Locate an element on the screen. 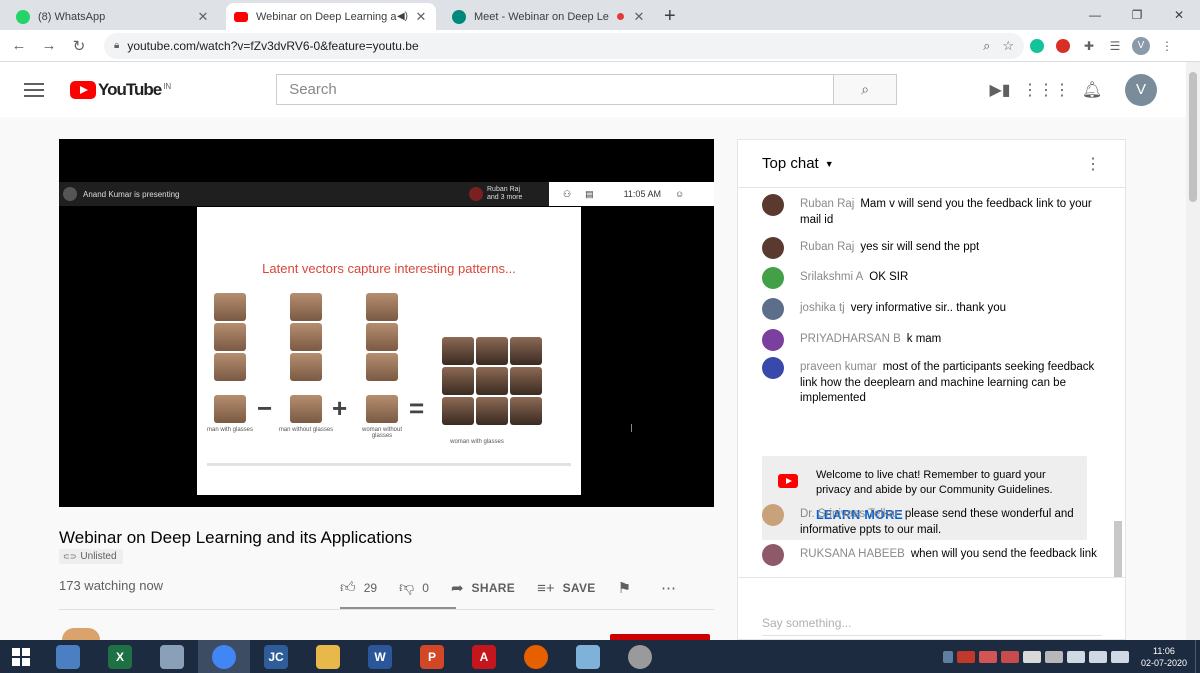 The height and width of the screenshot is (673, 1200). bookmark-star-icon: ☆ is located at coordinates (1008, 46).